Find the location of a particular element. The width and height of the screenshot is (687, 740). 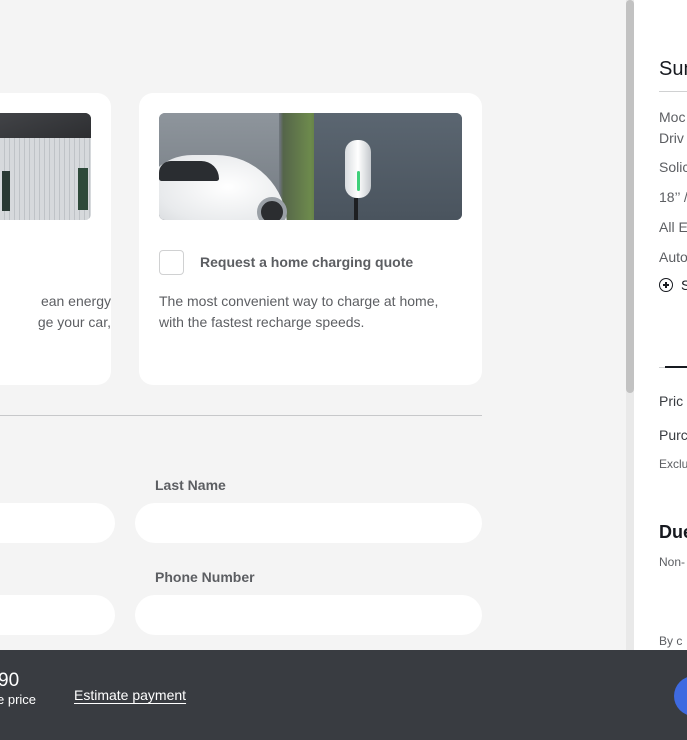

scrollbar-thumb is located at coordinates (630, 196).